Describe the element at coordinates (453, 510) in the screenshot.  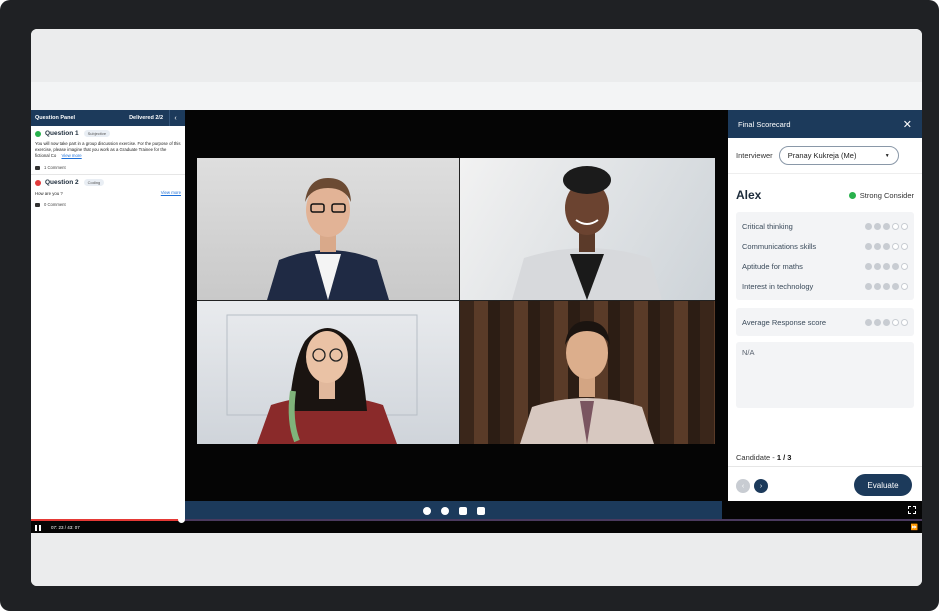
I see `video-control-bar` at that location.